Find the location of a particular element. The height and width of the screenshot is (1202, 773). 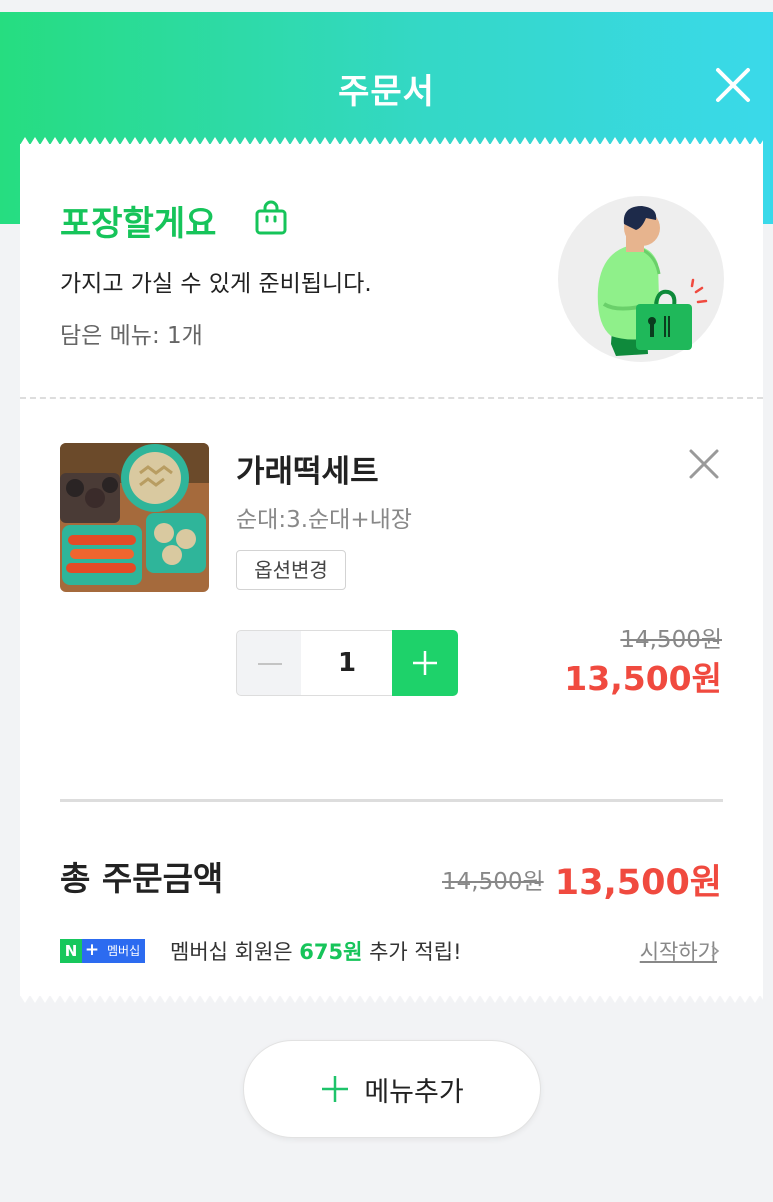

minus-icon is located at coordinates (270, 664).